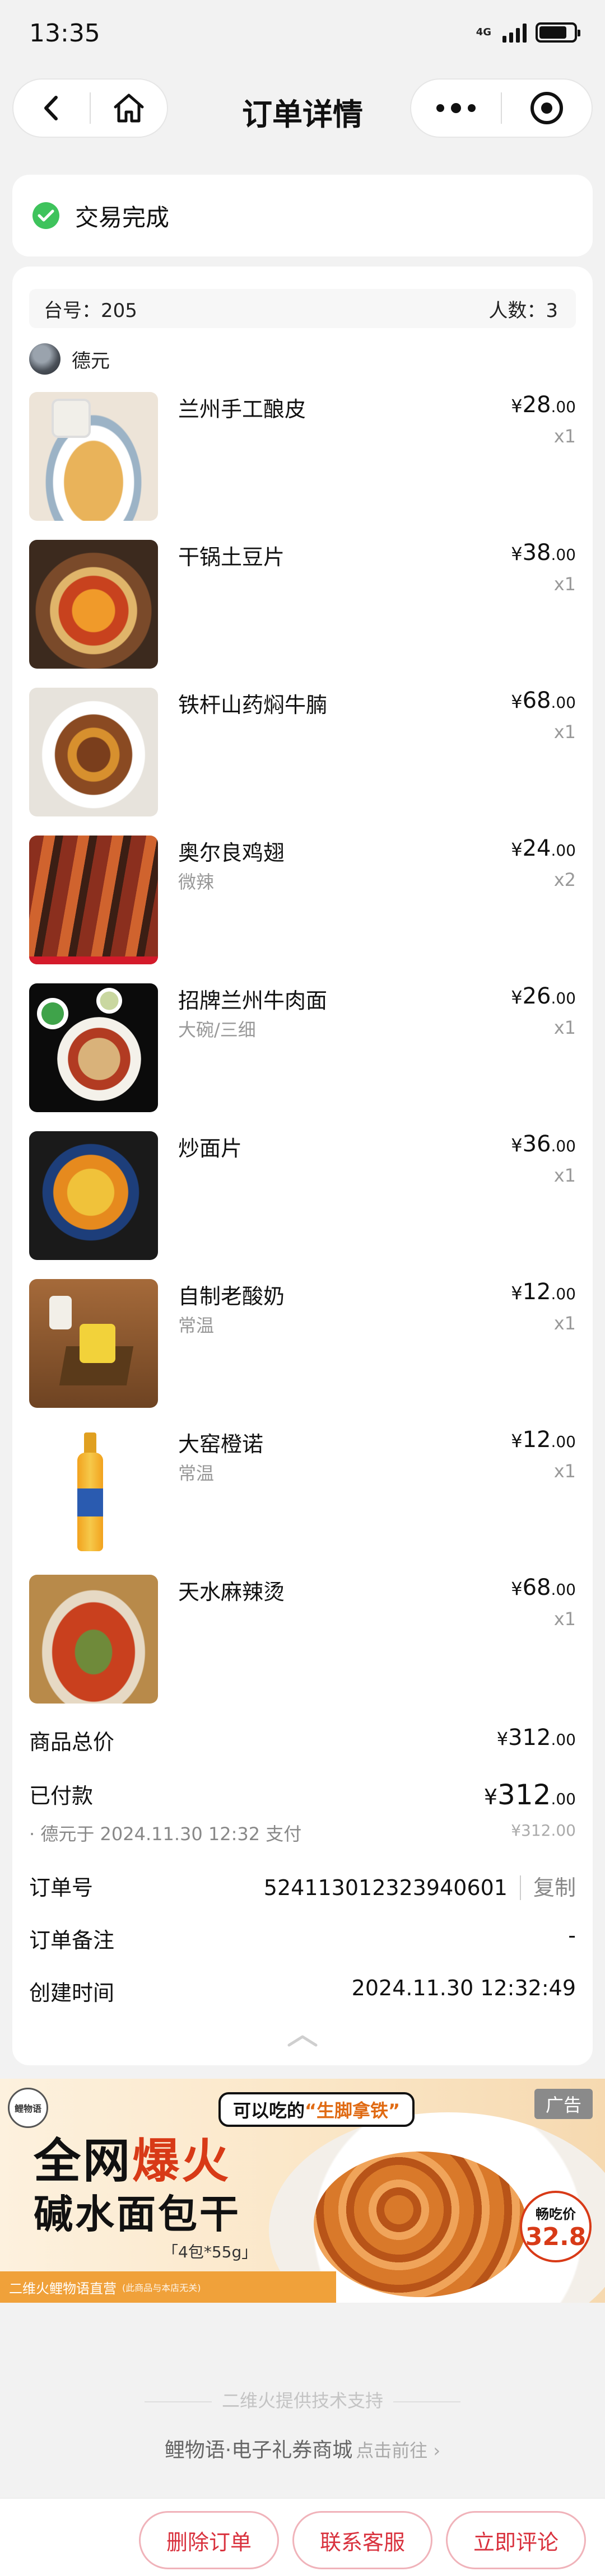 The image size is (605, 2576). I want to click on powered-by: 二维火提供技术支持, so click(302, 2399).